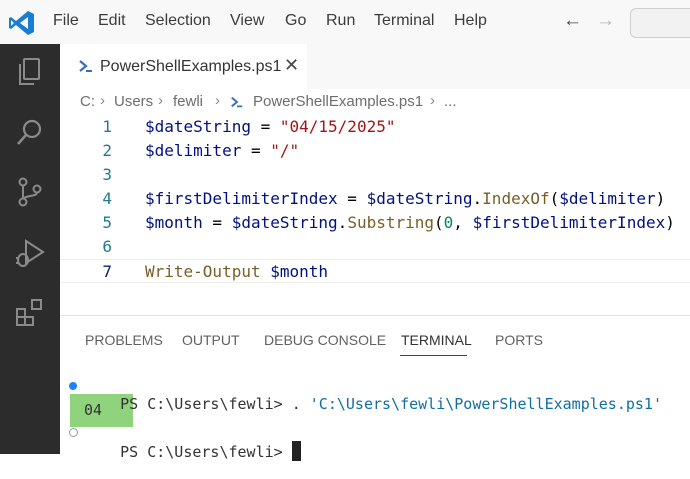  What do you see at coordinates (107, 246) in the screenshot?
I see `line-number: 6` at bounding box center [107, 246].